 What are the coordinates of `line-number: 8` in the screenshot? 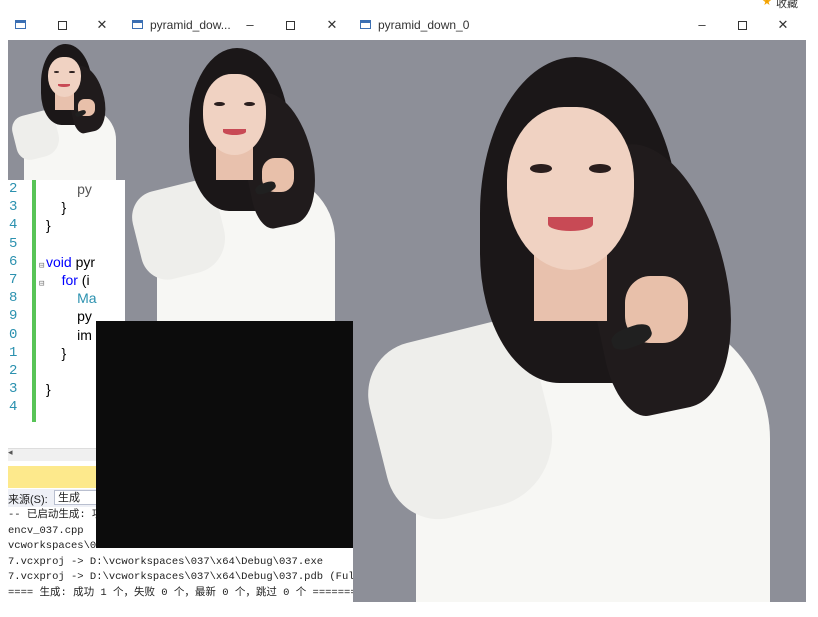 It's located at (13, 298).